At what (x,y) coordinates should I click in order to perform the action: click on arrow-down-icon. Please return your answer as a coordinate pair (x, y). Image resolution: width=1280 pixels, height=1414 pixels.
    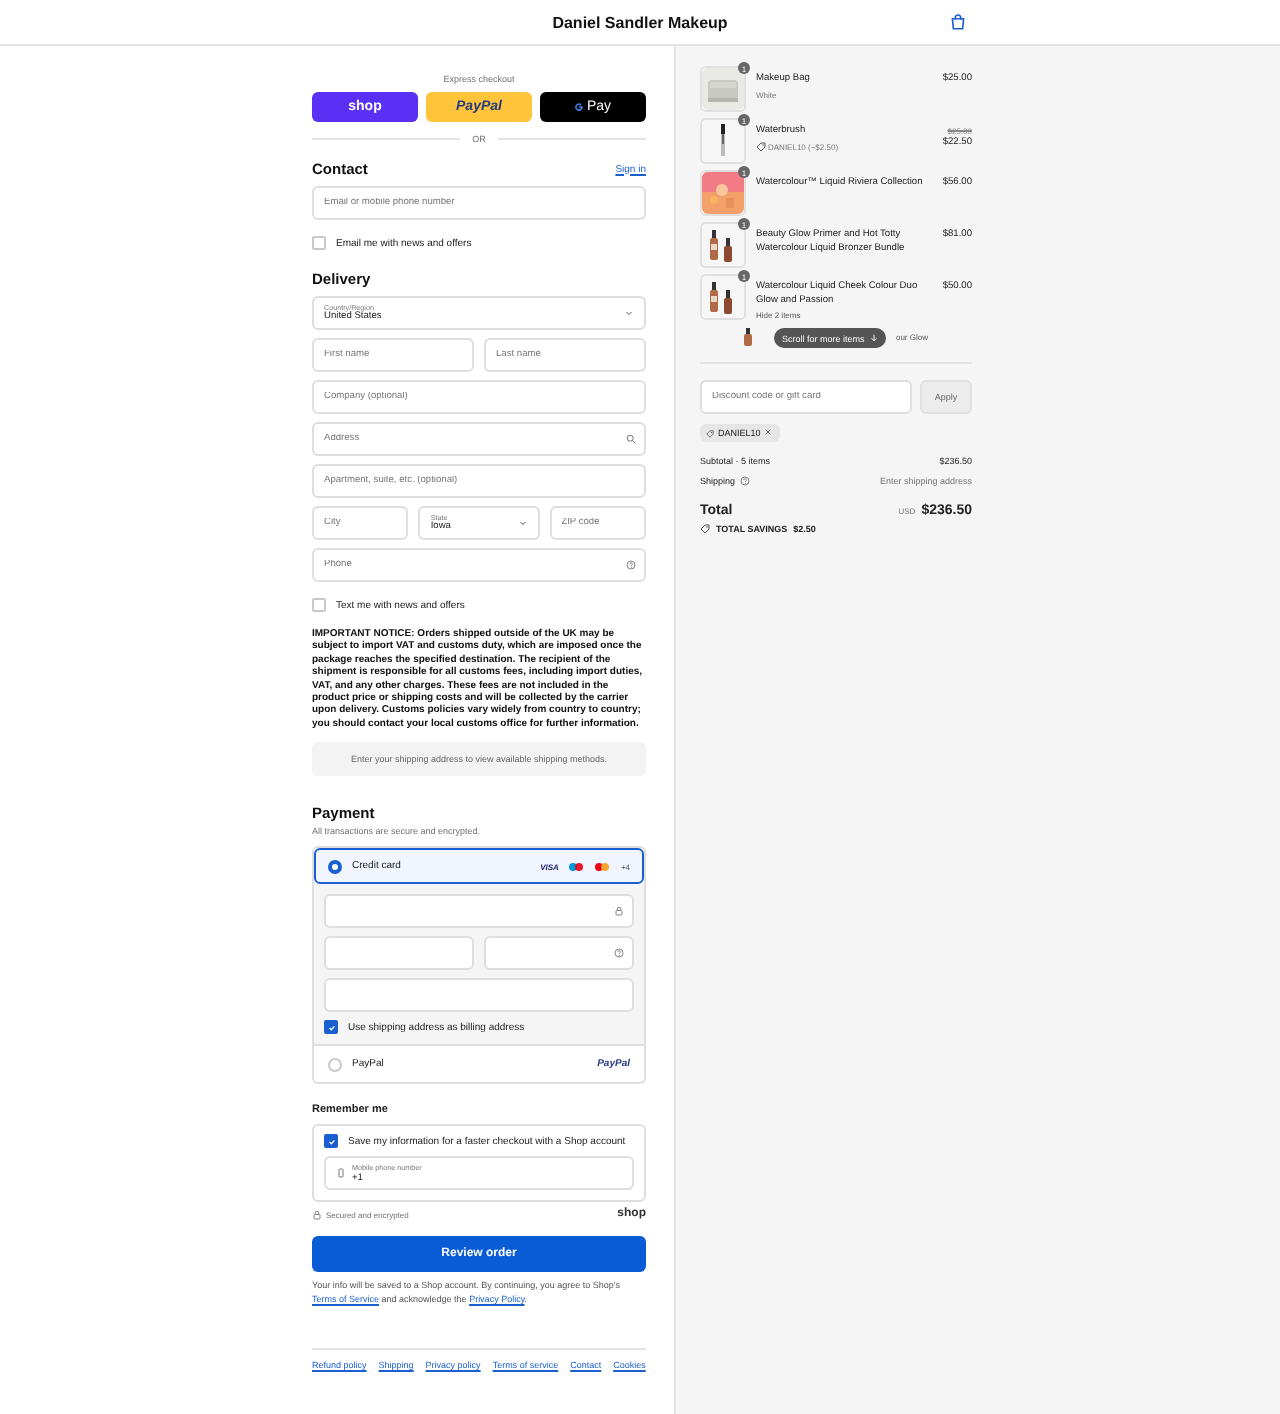
    Looking at the image, I should click on (874, 338).